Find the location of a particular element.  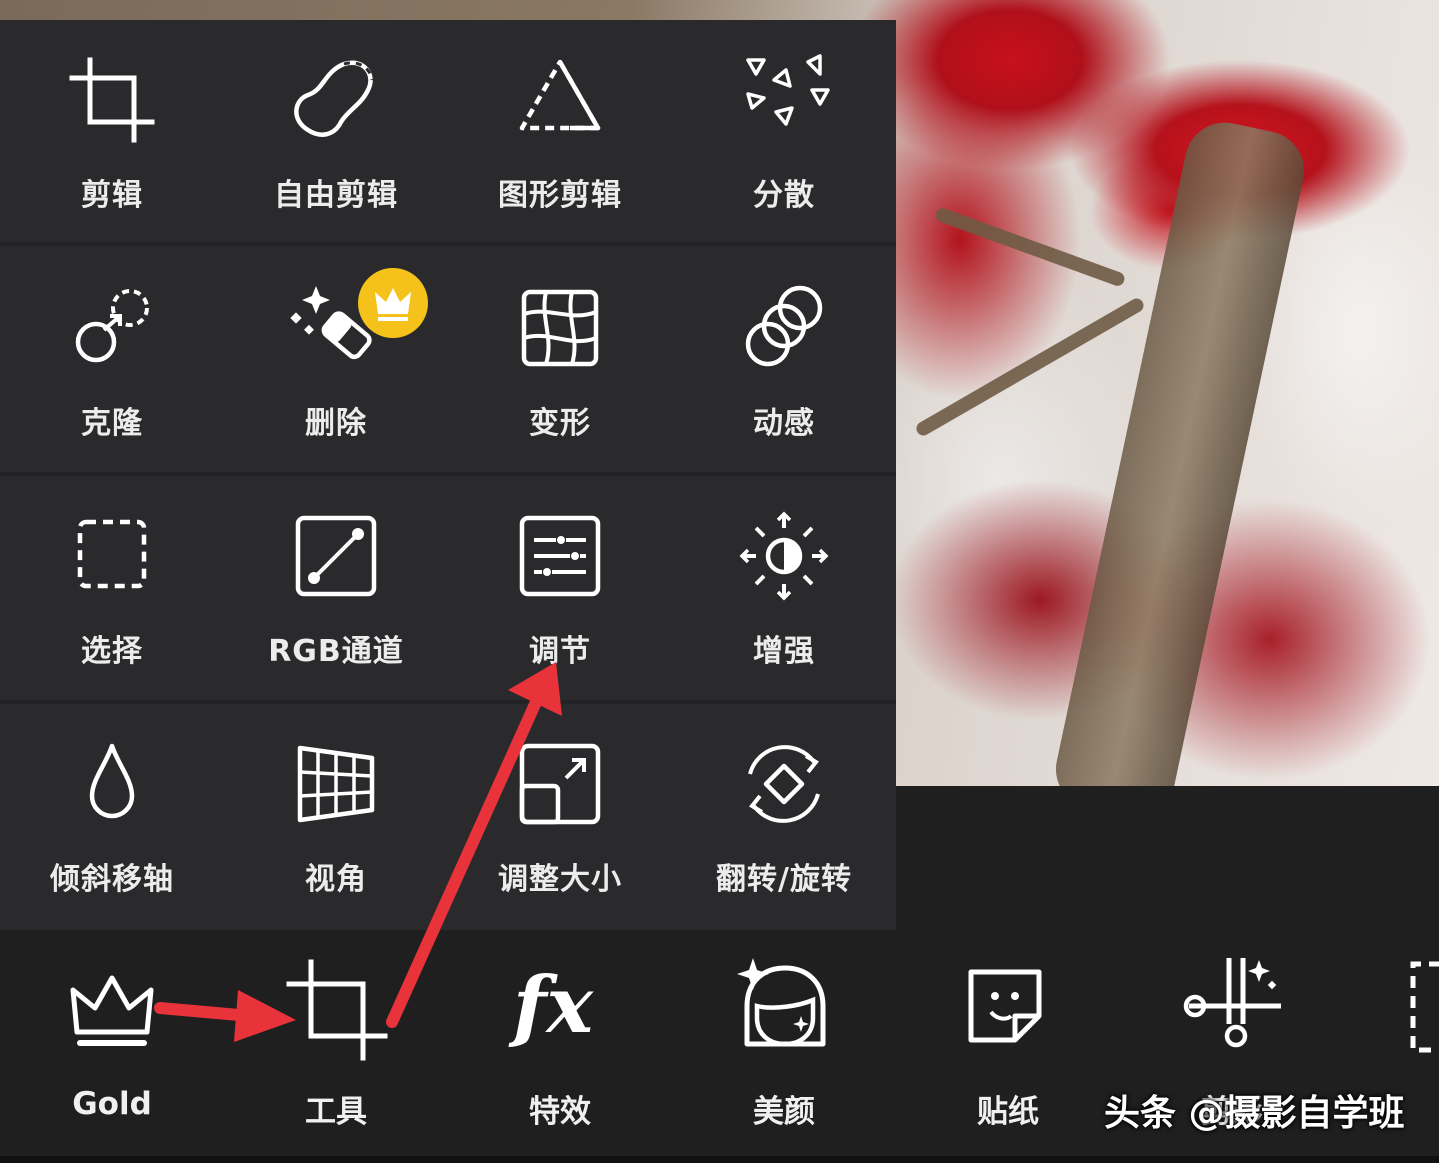

nav-sticker: 贴纸 is located at coordinates (1008, 1043).